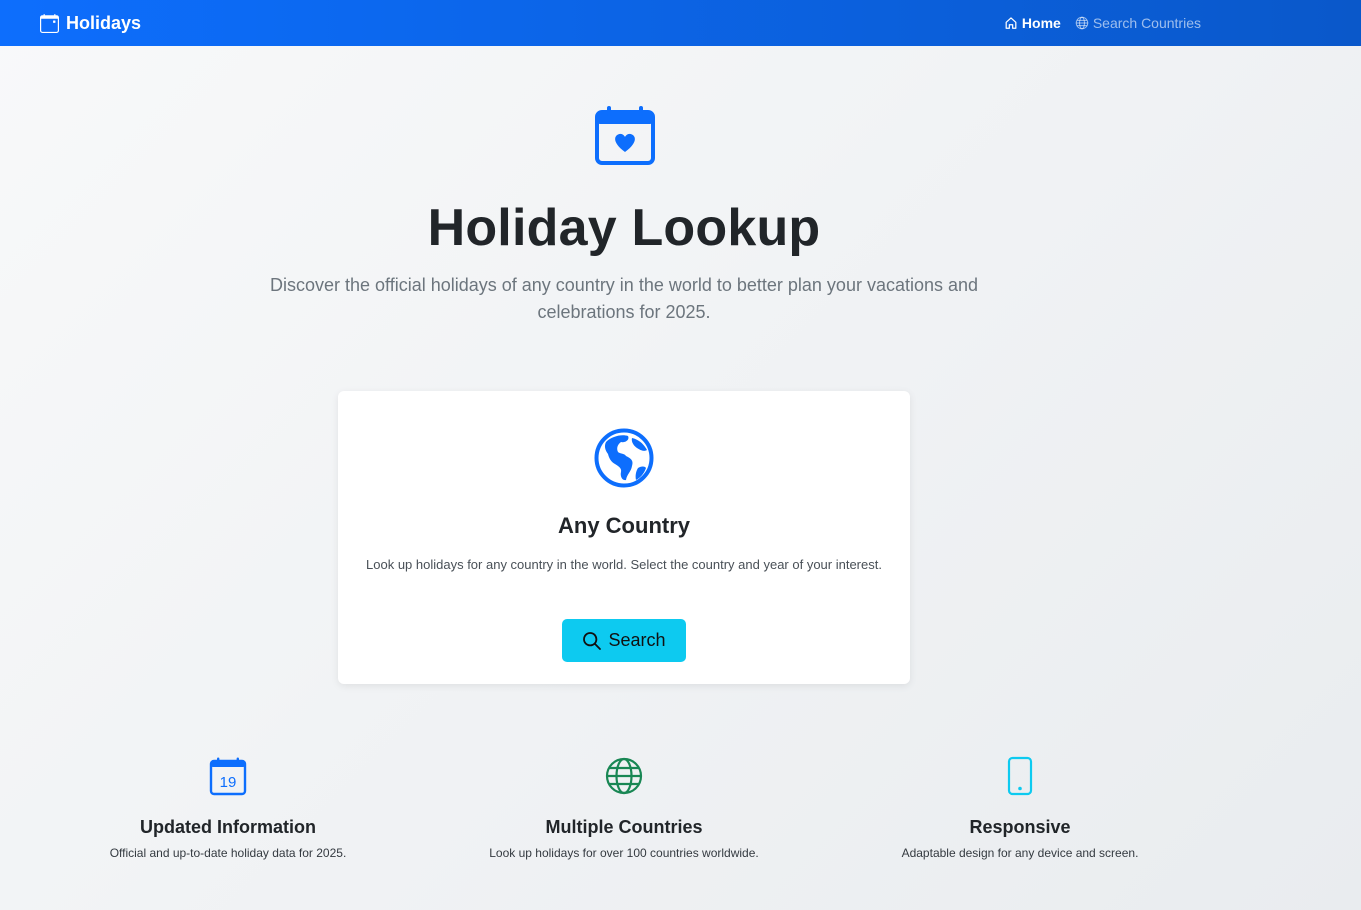  Describe the element at coordinates (680, 23) in the screenshot. I see `navbar: Holidays Home Search Countries` at that location.